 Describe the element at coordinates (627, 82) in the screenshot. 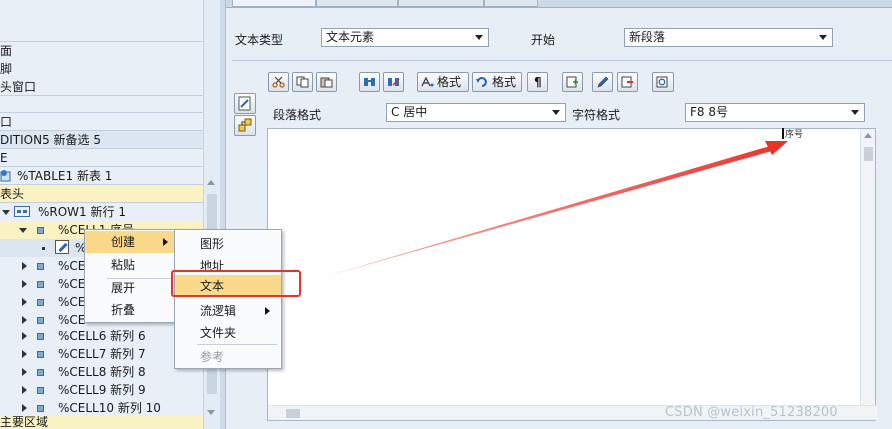

I see `delete-button` at that location.